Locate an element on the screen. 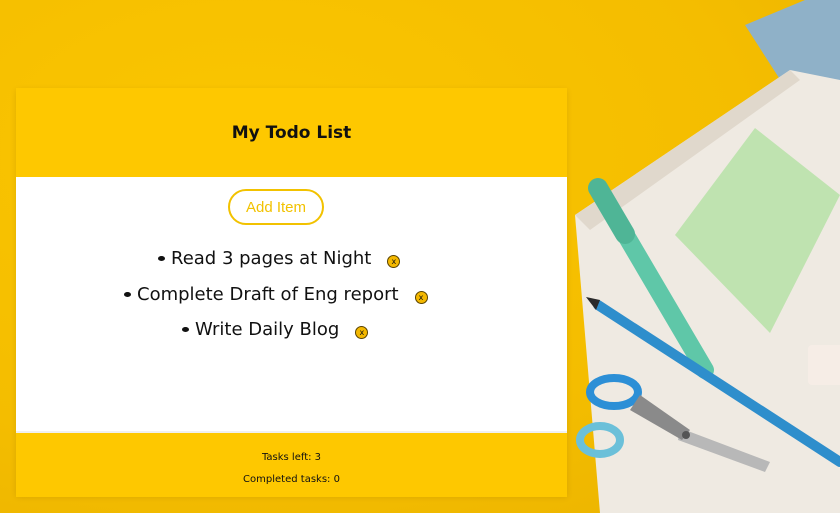 Image resolution: width=840 pixels, height=513 pixels. add-item-button: Add Item is located at coordinates (276, 207).